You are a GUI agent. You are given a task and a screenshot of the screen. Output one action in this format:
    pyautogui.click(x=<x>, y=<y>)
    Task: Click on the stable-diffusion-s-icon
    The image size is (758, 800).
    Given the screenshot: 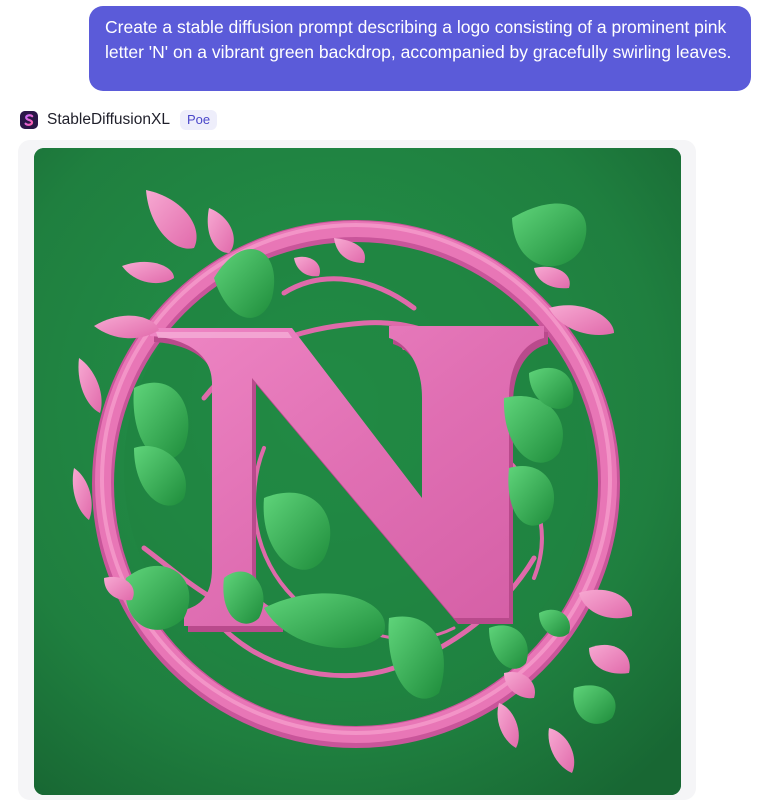 What is the action you would take?
    pyautogui.click(x=29, y=120)
    